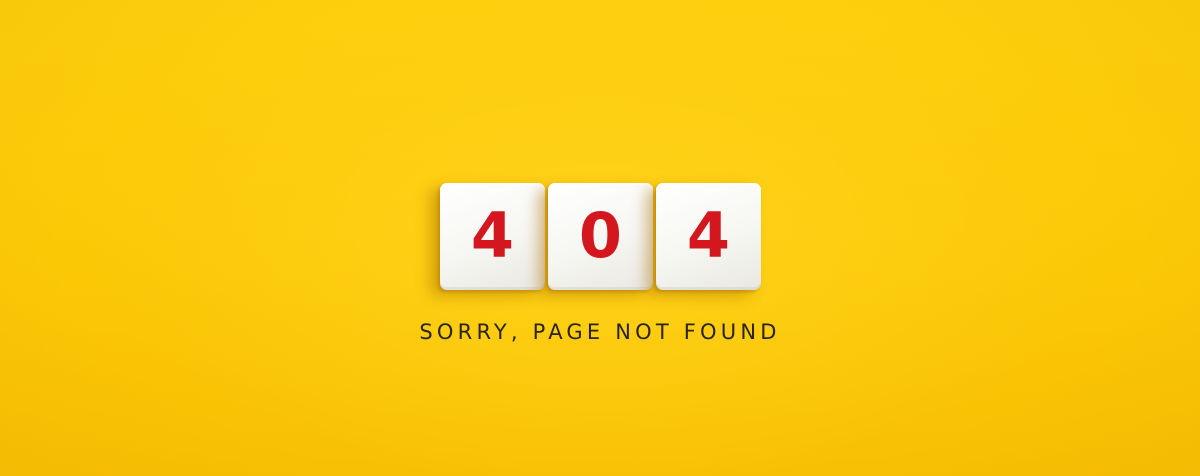  I want to click on tile-digit-1-char: 4, so click(492, 235).